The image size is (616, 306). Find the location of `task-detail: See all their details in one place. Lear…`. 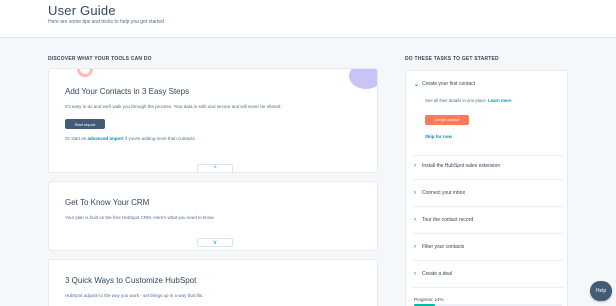

task-detail: See all their details in one place. Lear… is located at coordinates (468, 100).